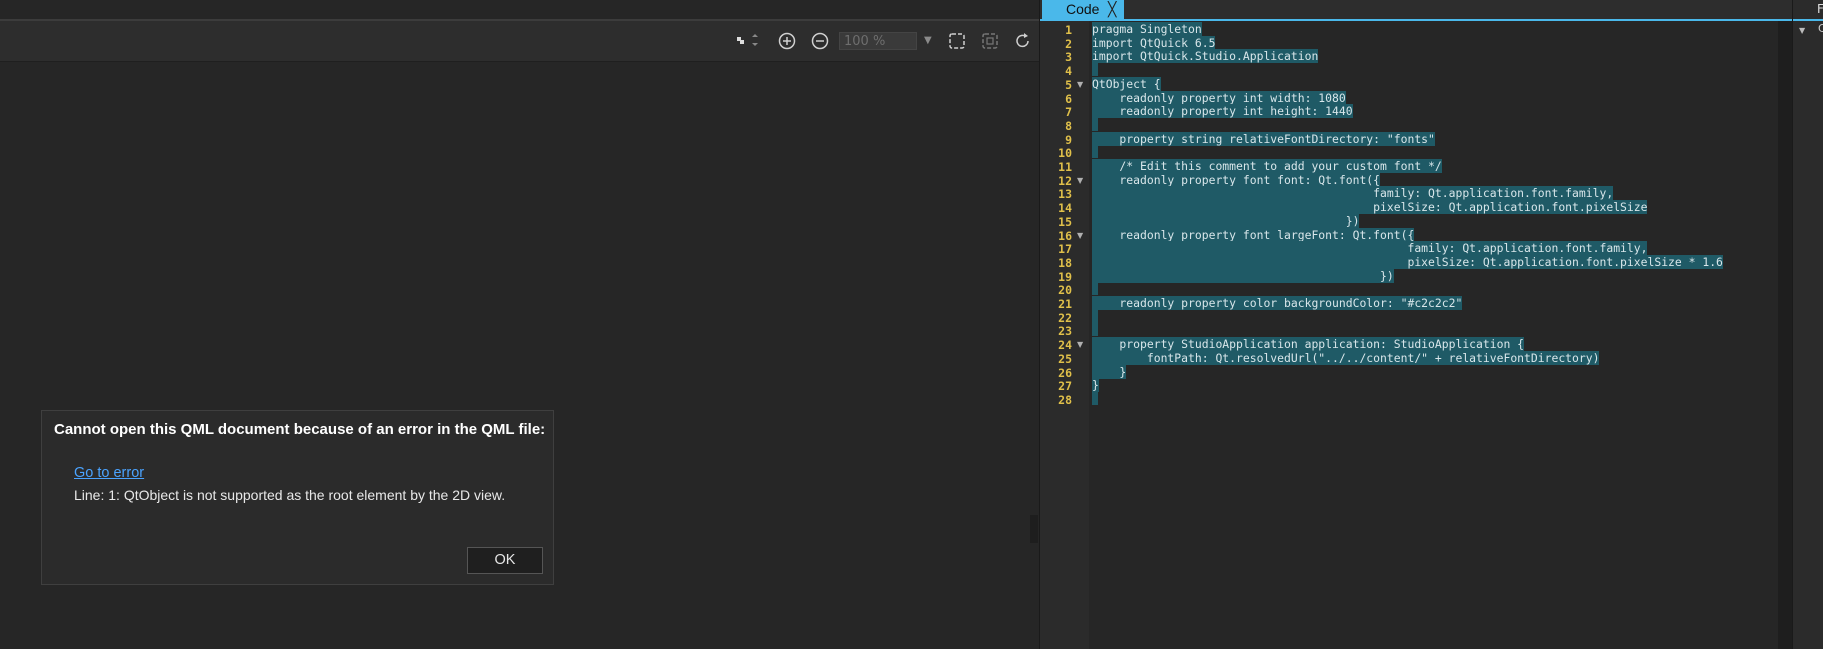 The height and width of the screenshot is (649, 1823). What do you see at coordinates (1219, 97) in the screenshot?
I see `code-line-text: readonly property int width: 1080` at bounding box center [1219, 97].